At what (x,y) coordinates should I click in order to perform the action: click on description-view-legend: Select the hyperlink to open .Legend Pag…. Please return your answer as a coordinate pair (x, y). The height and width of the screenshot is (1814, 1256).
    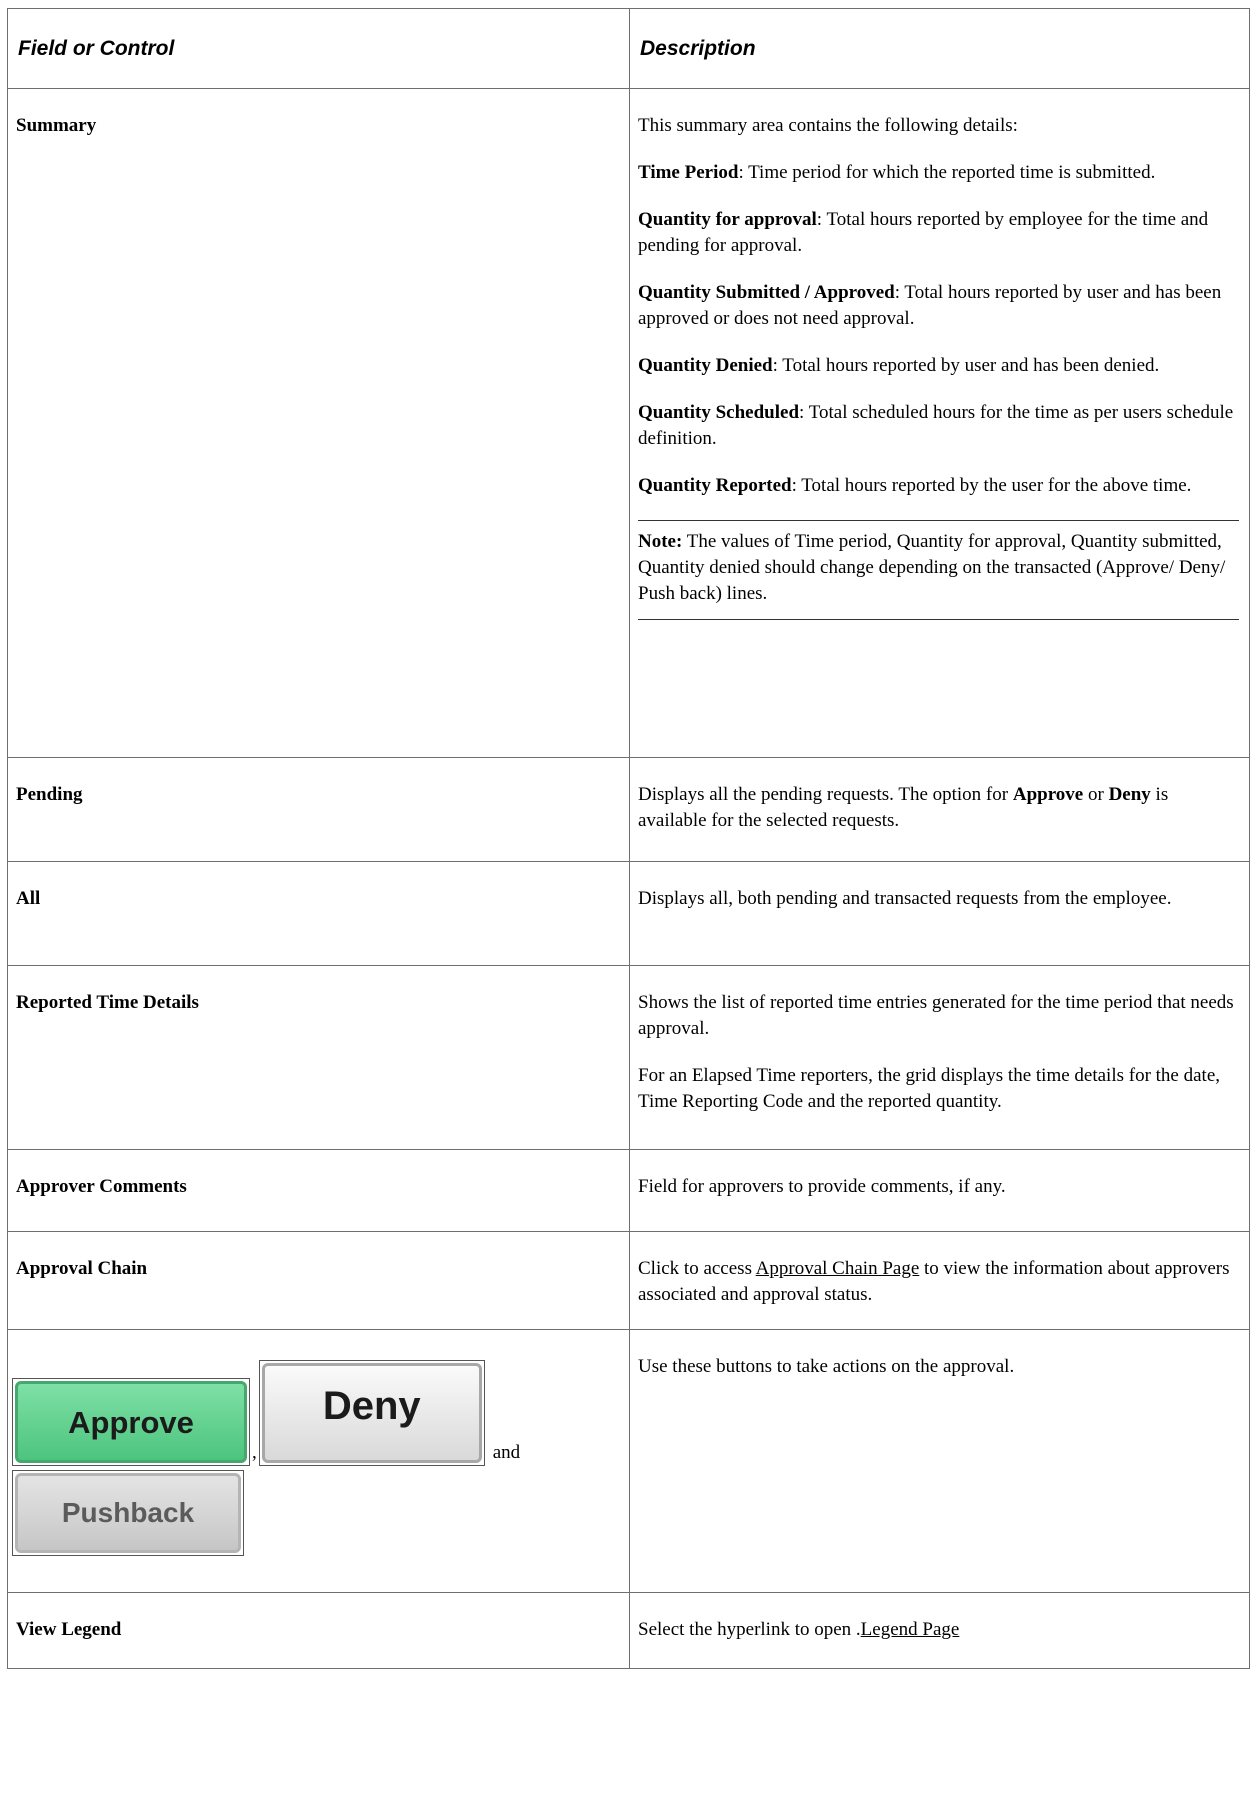
    Looking at the image, I should click on (939, 1630).